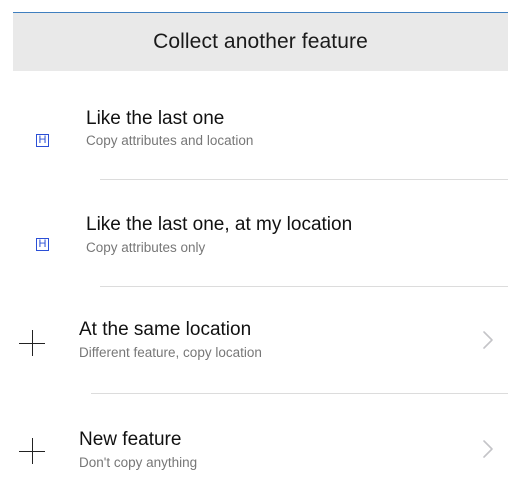 Image resolution: width=508 pixels, height=498 pixels. I want to click on option-title: Like the last one, at my location, so click(219, 224).